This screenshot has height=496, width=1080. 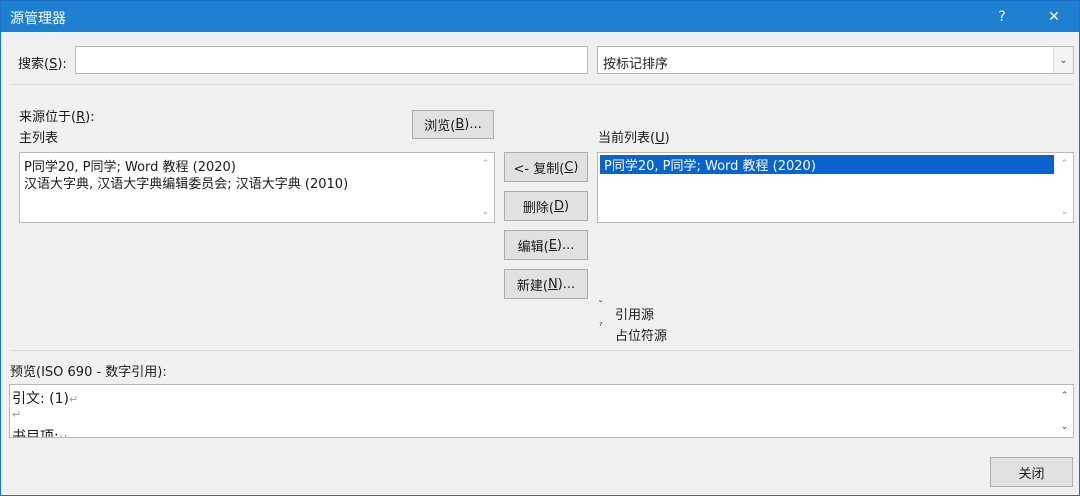 What do you see at coordinates (45, 399) in the screenshot?
I see `preview-citation-line: 引文: (1)↵` at bounding box center [45, 399].